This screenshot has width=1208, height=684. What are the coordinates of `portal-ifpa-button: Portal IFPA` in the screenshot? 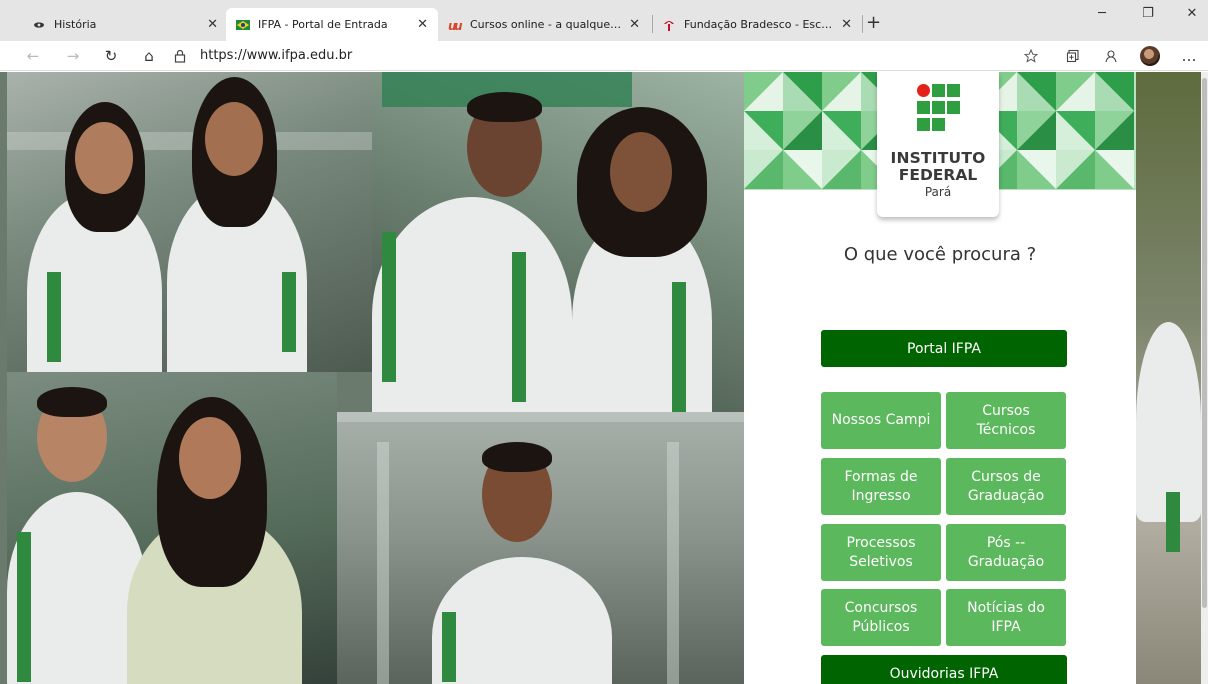 It's located at (944, 348).